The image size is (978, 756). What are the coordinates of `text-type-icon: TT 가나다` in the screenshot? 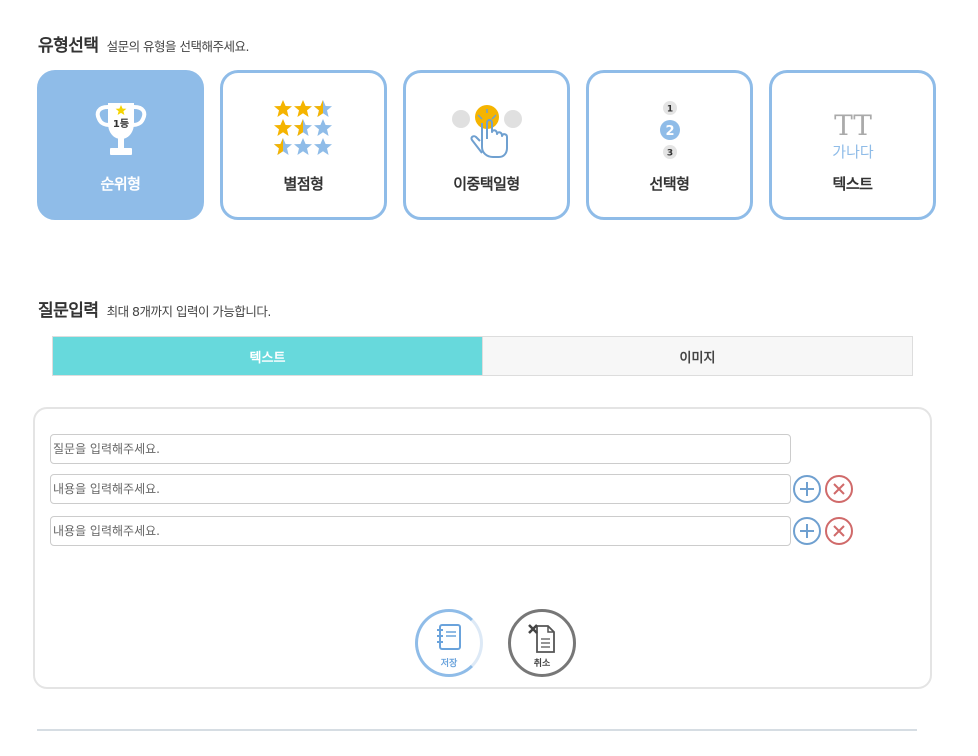 It's located at (853, 135).